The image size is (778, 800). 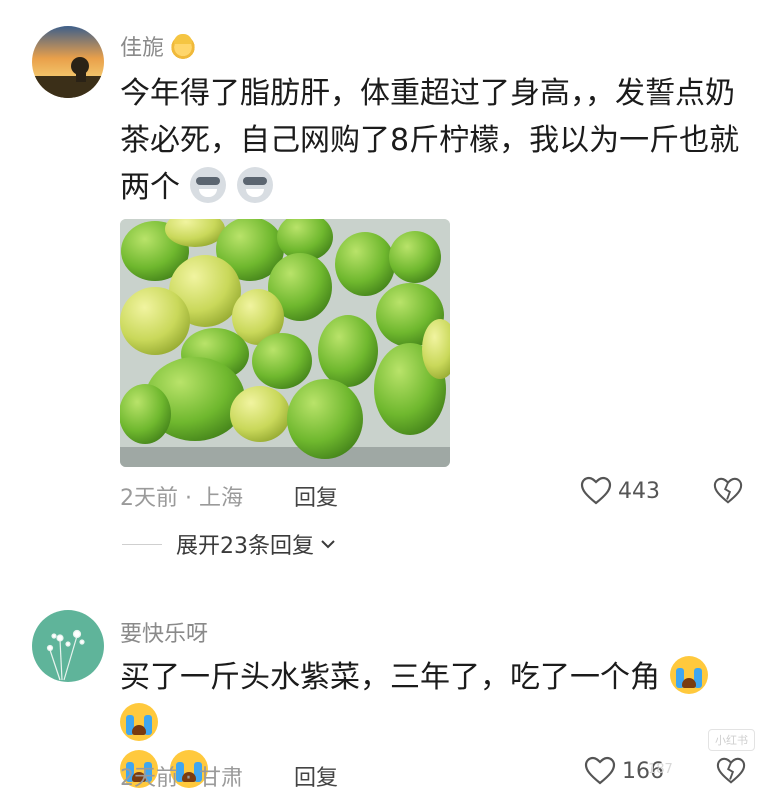 I want to click on lemons-photo, so click(x=285, y=343).